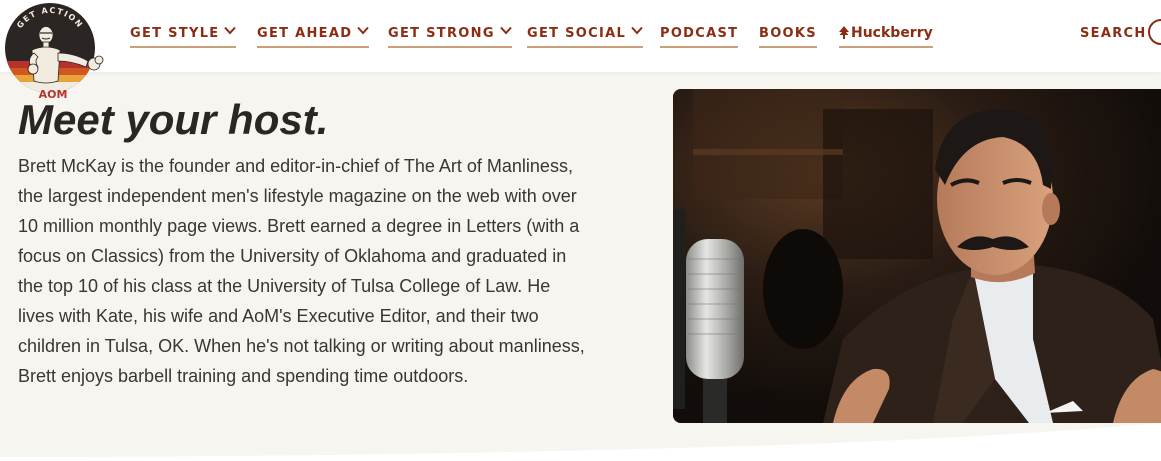 This screenshot has height=461, width=1161. What do you see at coordinates (892, 33) in the screenshot?
I see `nav-label: Huckberry` at bounding box center [892, 33].